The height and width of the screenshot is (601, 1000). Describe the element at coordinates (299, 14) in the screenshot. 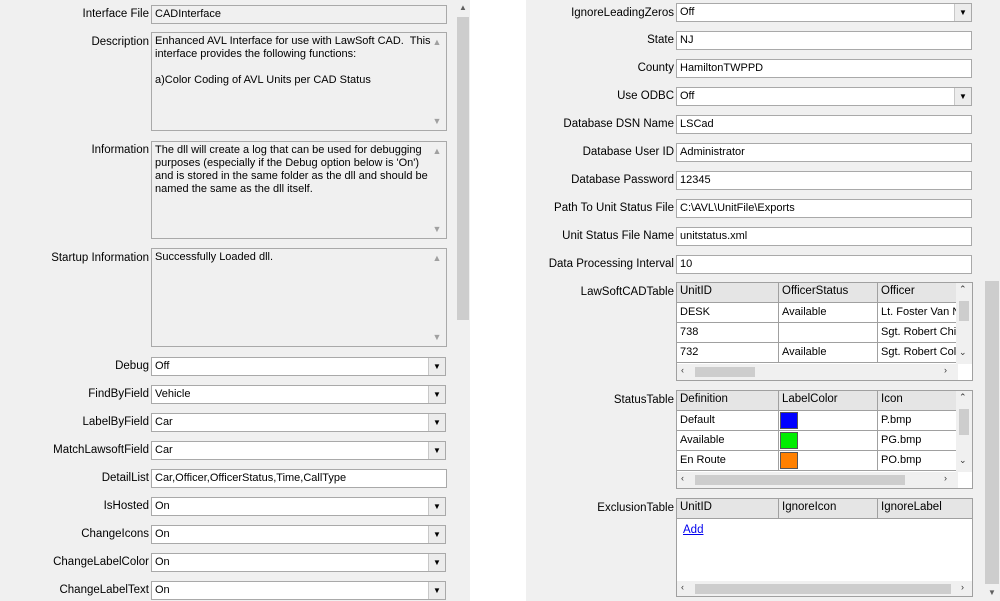

I see `interface-file-field: CADInterface` at that location.